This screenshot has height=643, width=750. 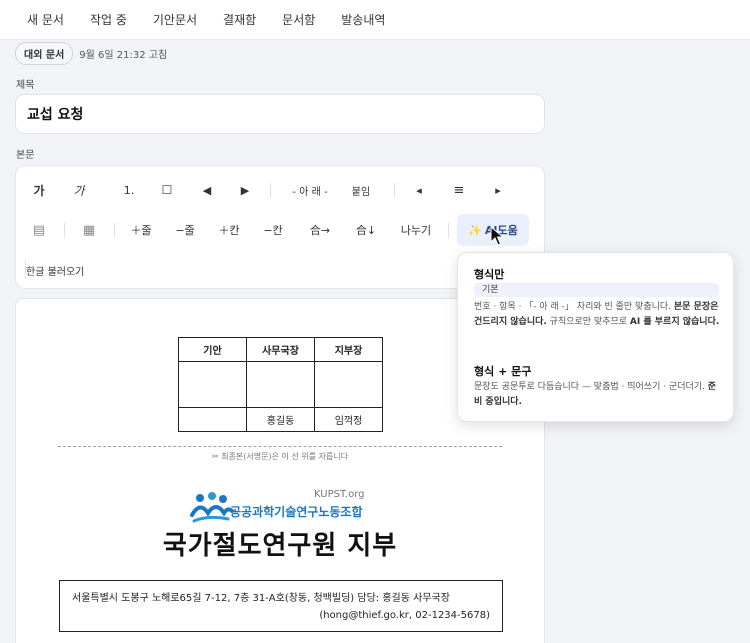 I want to click on nav-drafts: 기안문서, so click(x=175, y=20).